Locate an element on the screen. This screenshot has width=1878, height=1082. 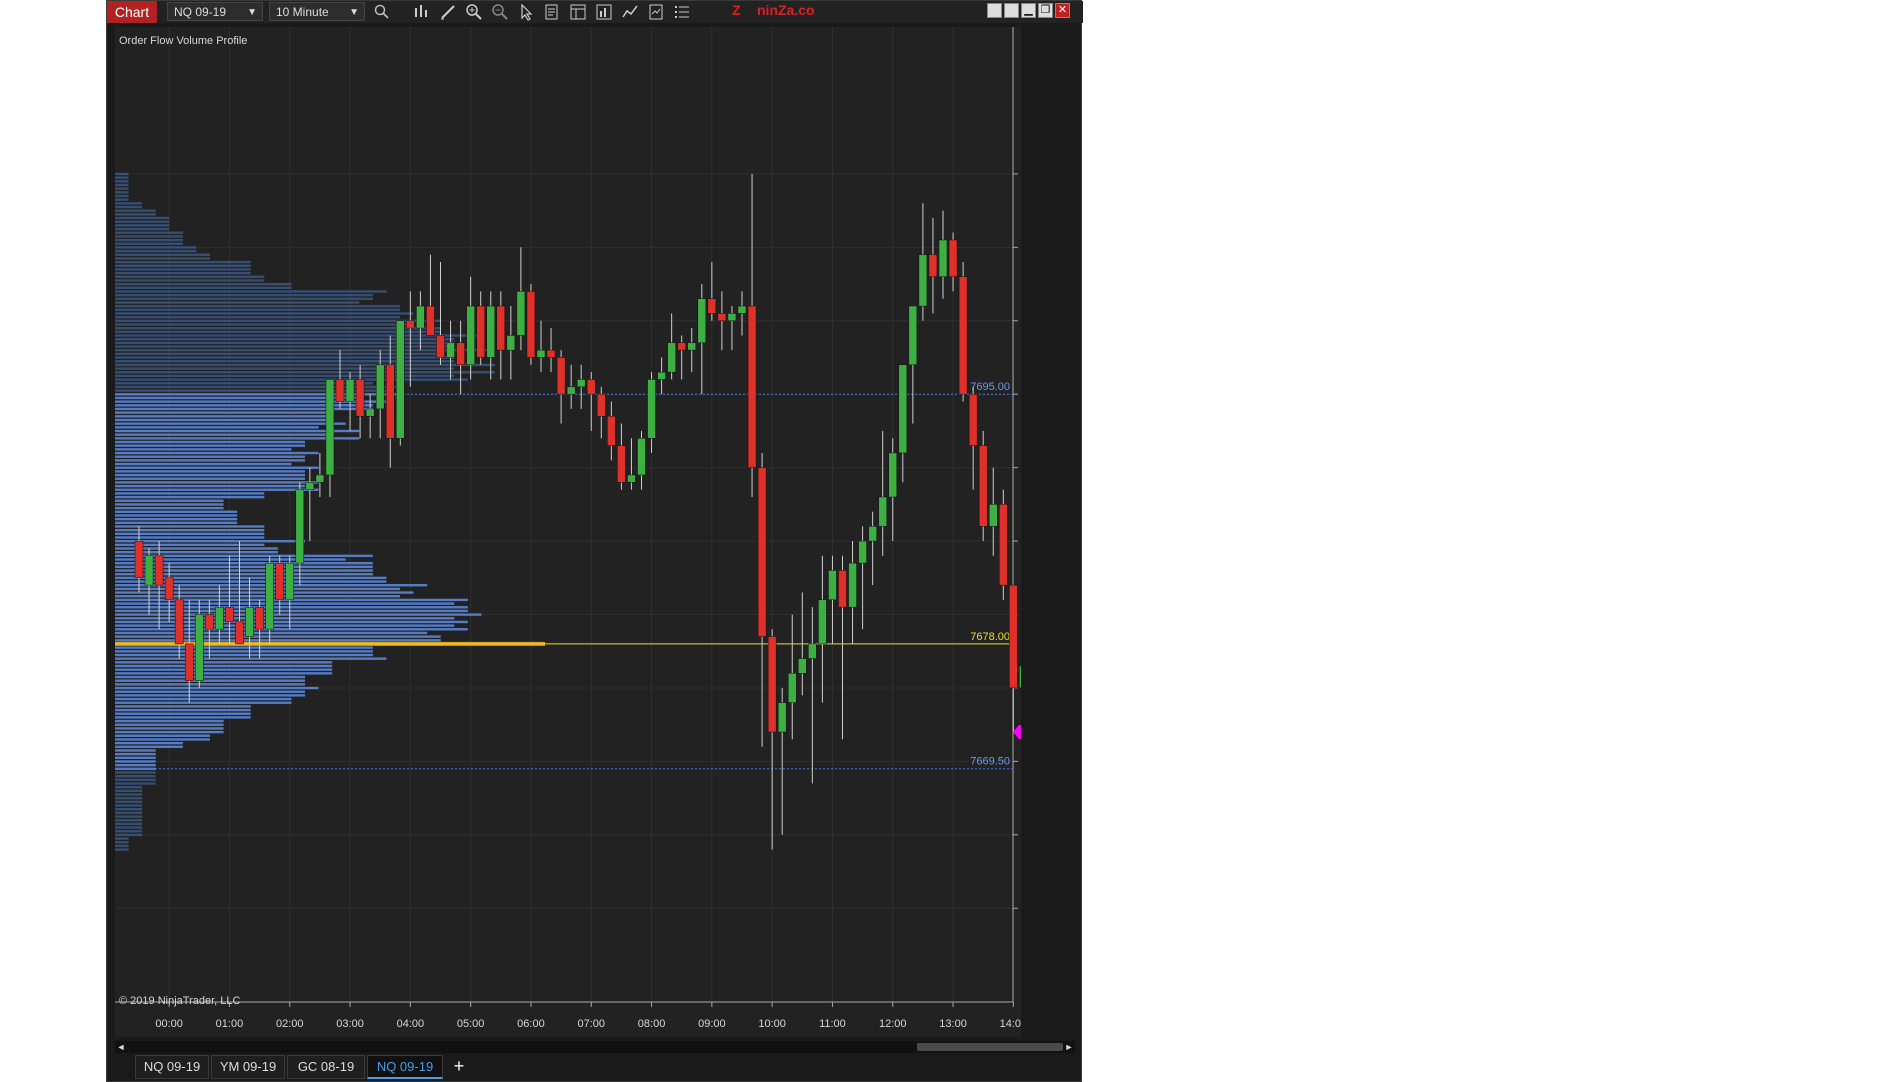
indicators-icon is located at coordinates (630, 12).